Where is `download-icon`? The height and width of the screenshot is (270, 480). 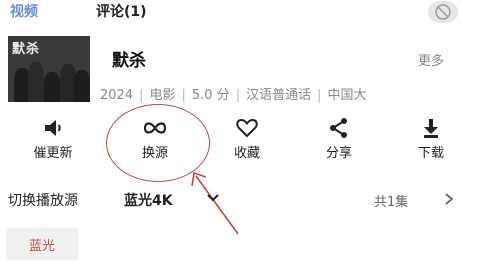
download-icon is located at coordinates (431, 128).